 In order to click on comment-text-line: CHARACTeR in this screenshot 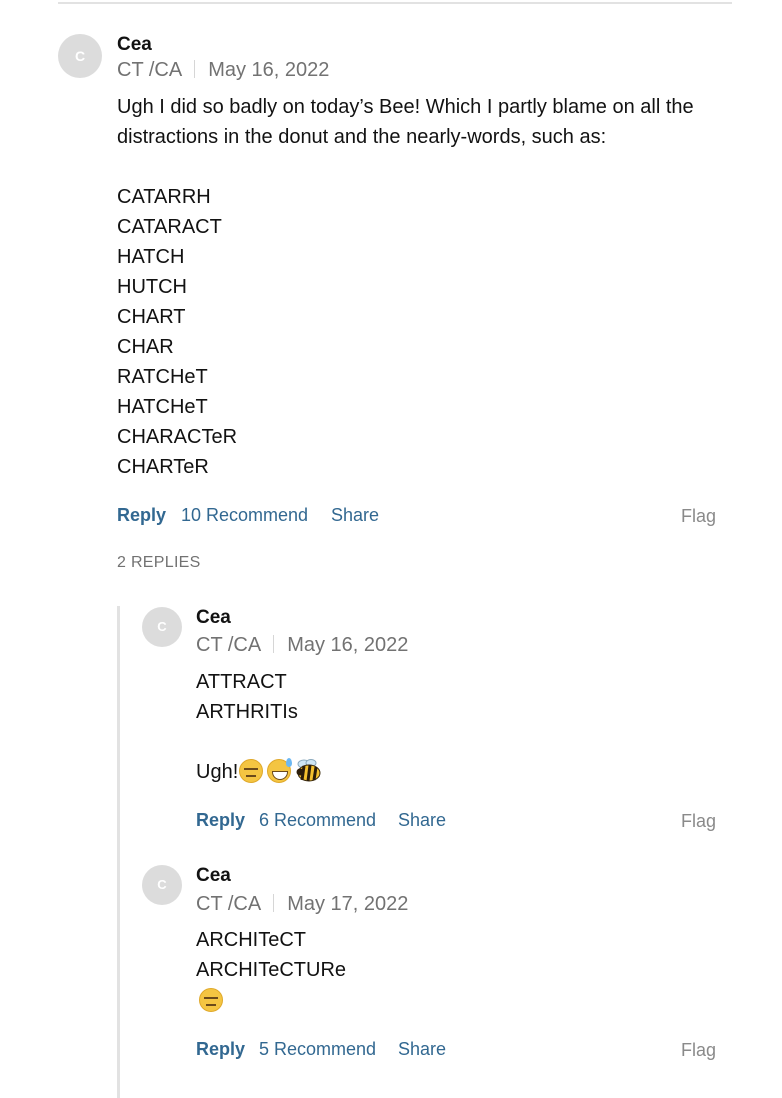, I will do `click(177, 437)`.